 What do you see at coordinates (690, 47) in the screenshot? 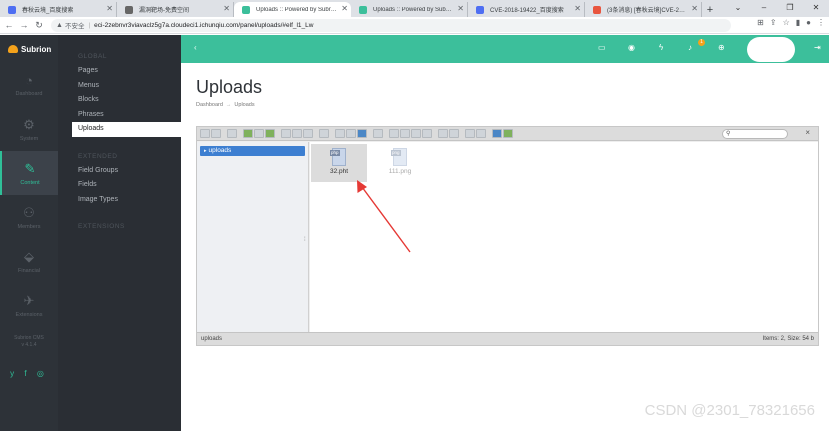
I see `bell-icon: ♪` at bounding box center [690, 47].